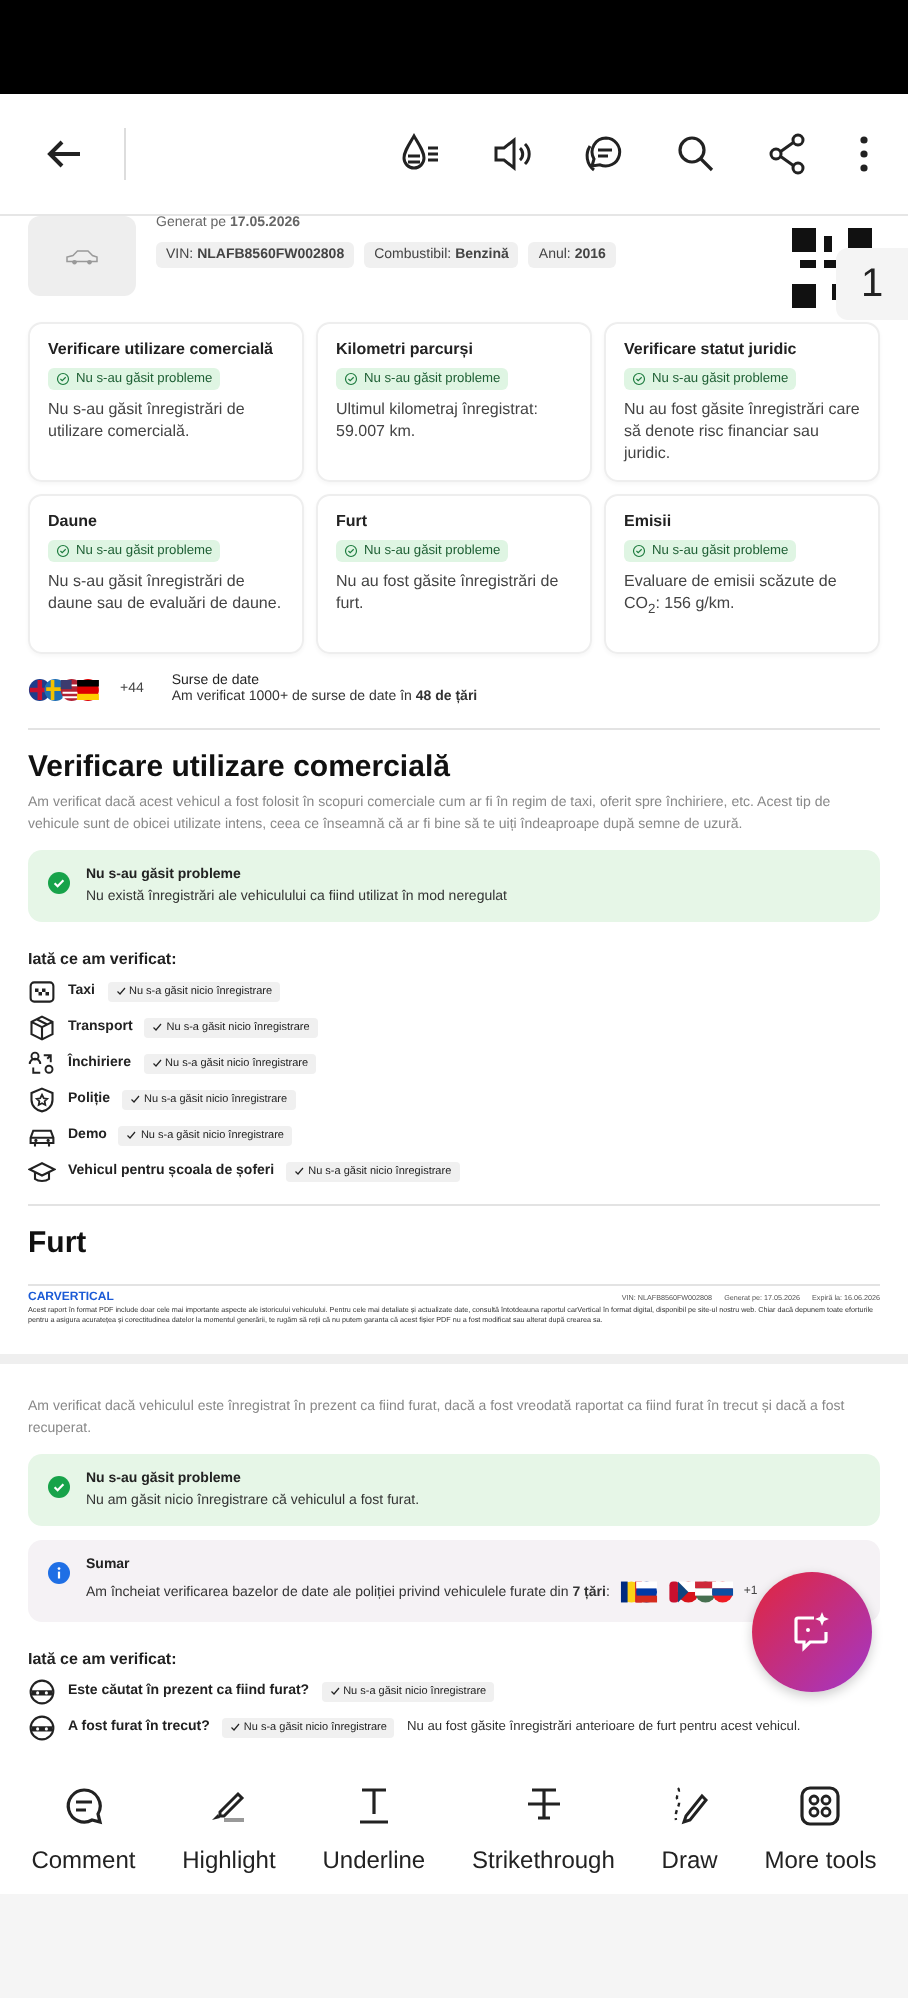 Image resolution: width=908 pixels, height=1998 pixels. What do you see at coordinates (229, 1827) in the screenshot?
I see `tool-button: Highlight` at bounding box center [229, 1827].